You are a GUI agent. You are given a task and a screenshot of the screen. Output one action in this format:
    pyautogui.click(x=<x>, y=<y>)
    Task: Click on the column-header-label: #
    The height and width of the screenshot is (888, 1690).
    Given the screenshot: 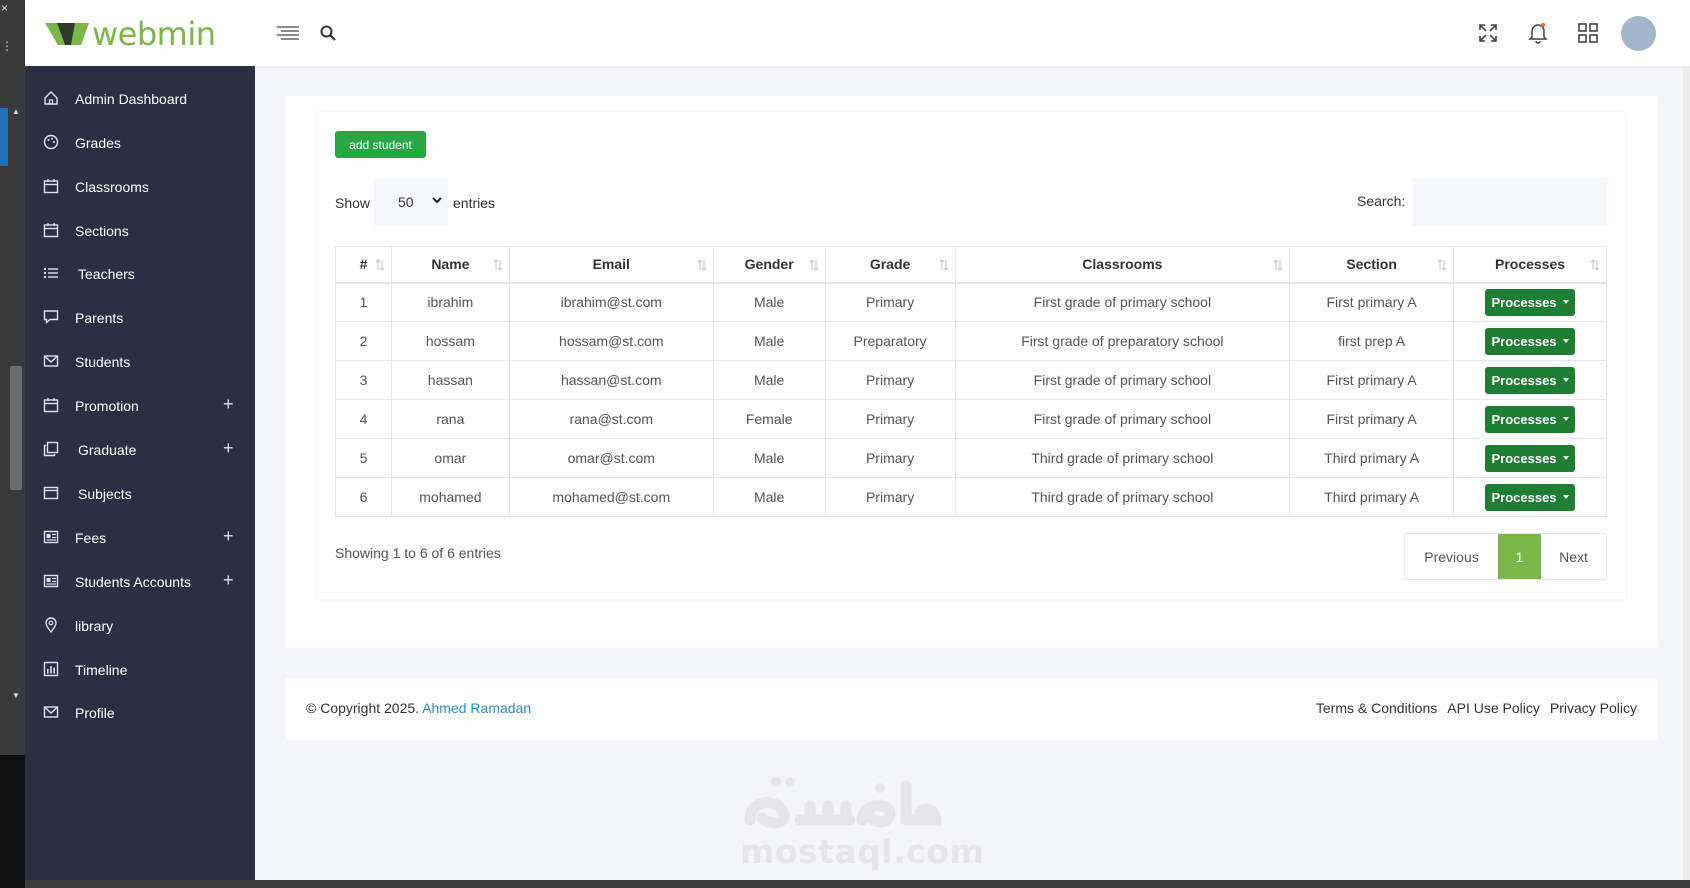 What is the action you would take?
    pyautogui.click(x=363, y=264)
    